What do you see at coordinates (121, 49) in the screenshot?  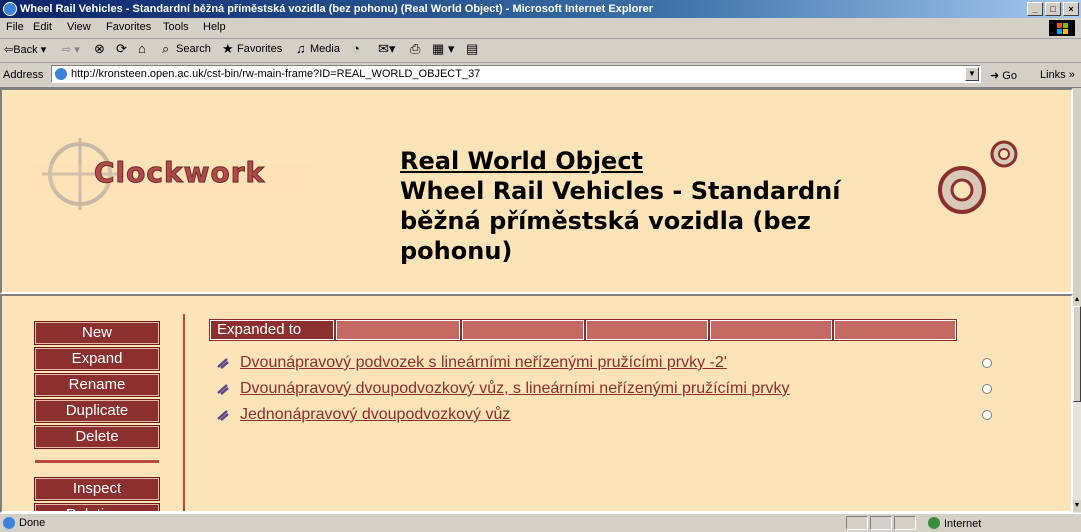 I see `refresh-icon: ⟳` at bounding box center [121, 49].